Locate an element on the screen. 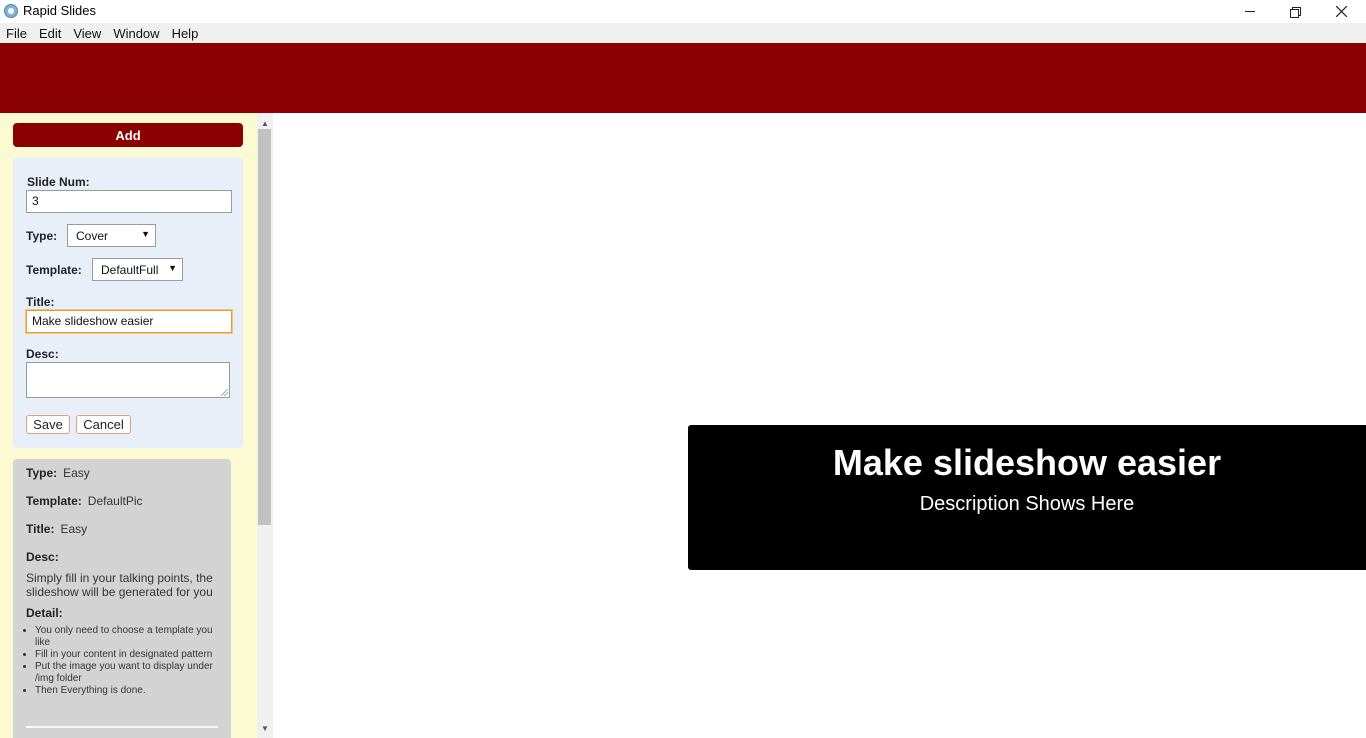 The width and height of the screenshot is (1366, 738). template-select: DefaultFull ▼ is located at coordinates (137, 269).